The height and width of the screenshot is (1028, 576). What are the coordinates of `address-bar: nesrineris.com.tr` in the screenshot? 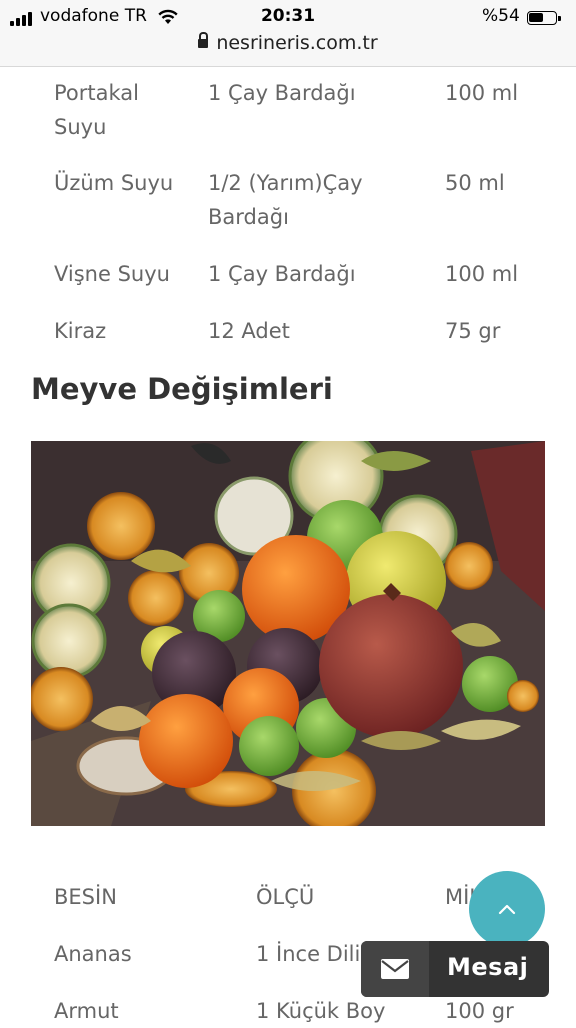 It's located at (288, 43).